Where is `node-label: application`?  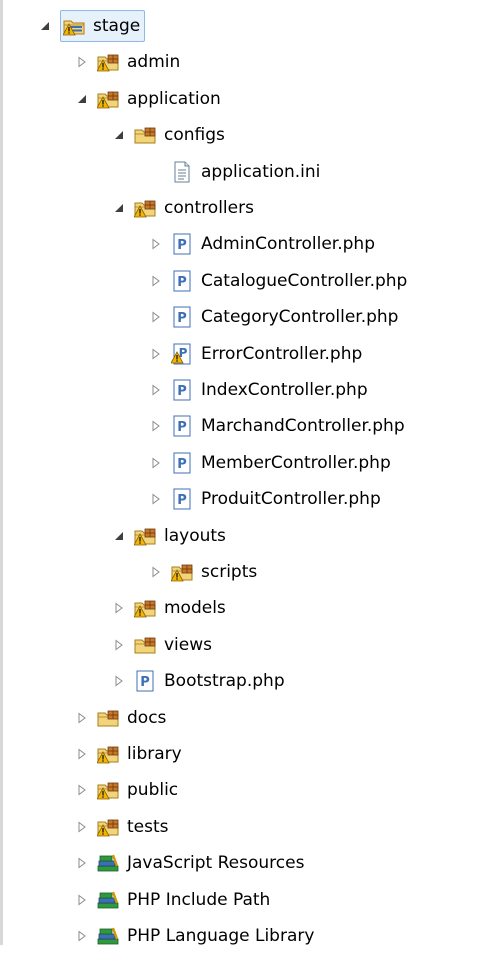
node-label: application is located at coordinates (174, 98).